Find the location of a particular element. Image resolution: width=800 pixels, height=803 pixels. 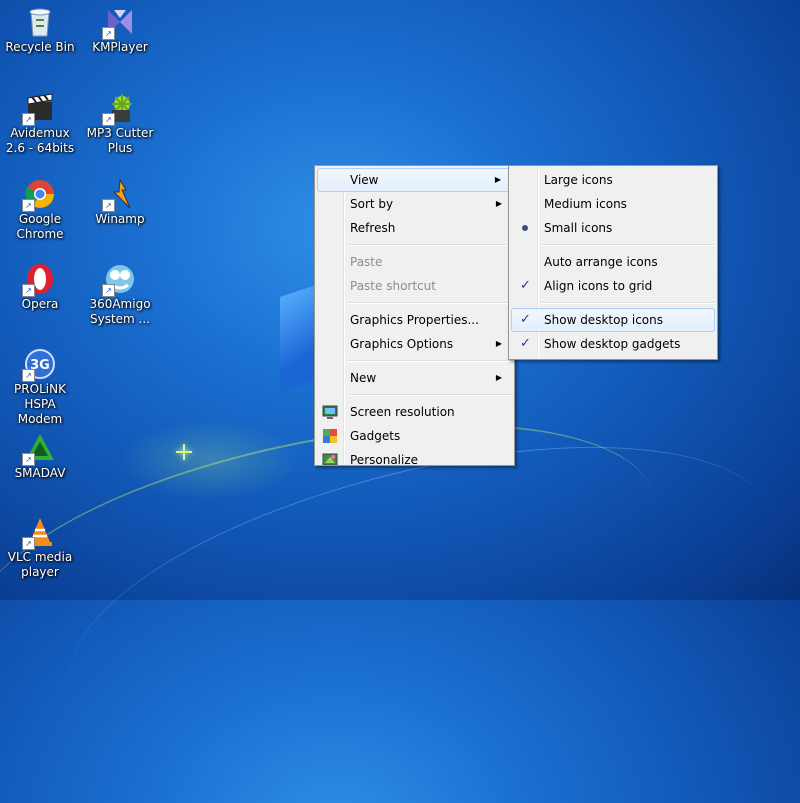

menu-item-graphics-options: Graphics Options ▶ is located at coordinates (414, 344).